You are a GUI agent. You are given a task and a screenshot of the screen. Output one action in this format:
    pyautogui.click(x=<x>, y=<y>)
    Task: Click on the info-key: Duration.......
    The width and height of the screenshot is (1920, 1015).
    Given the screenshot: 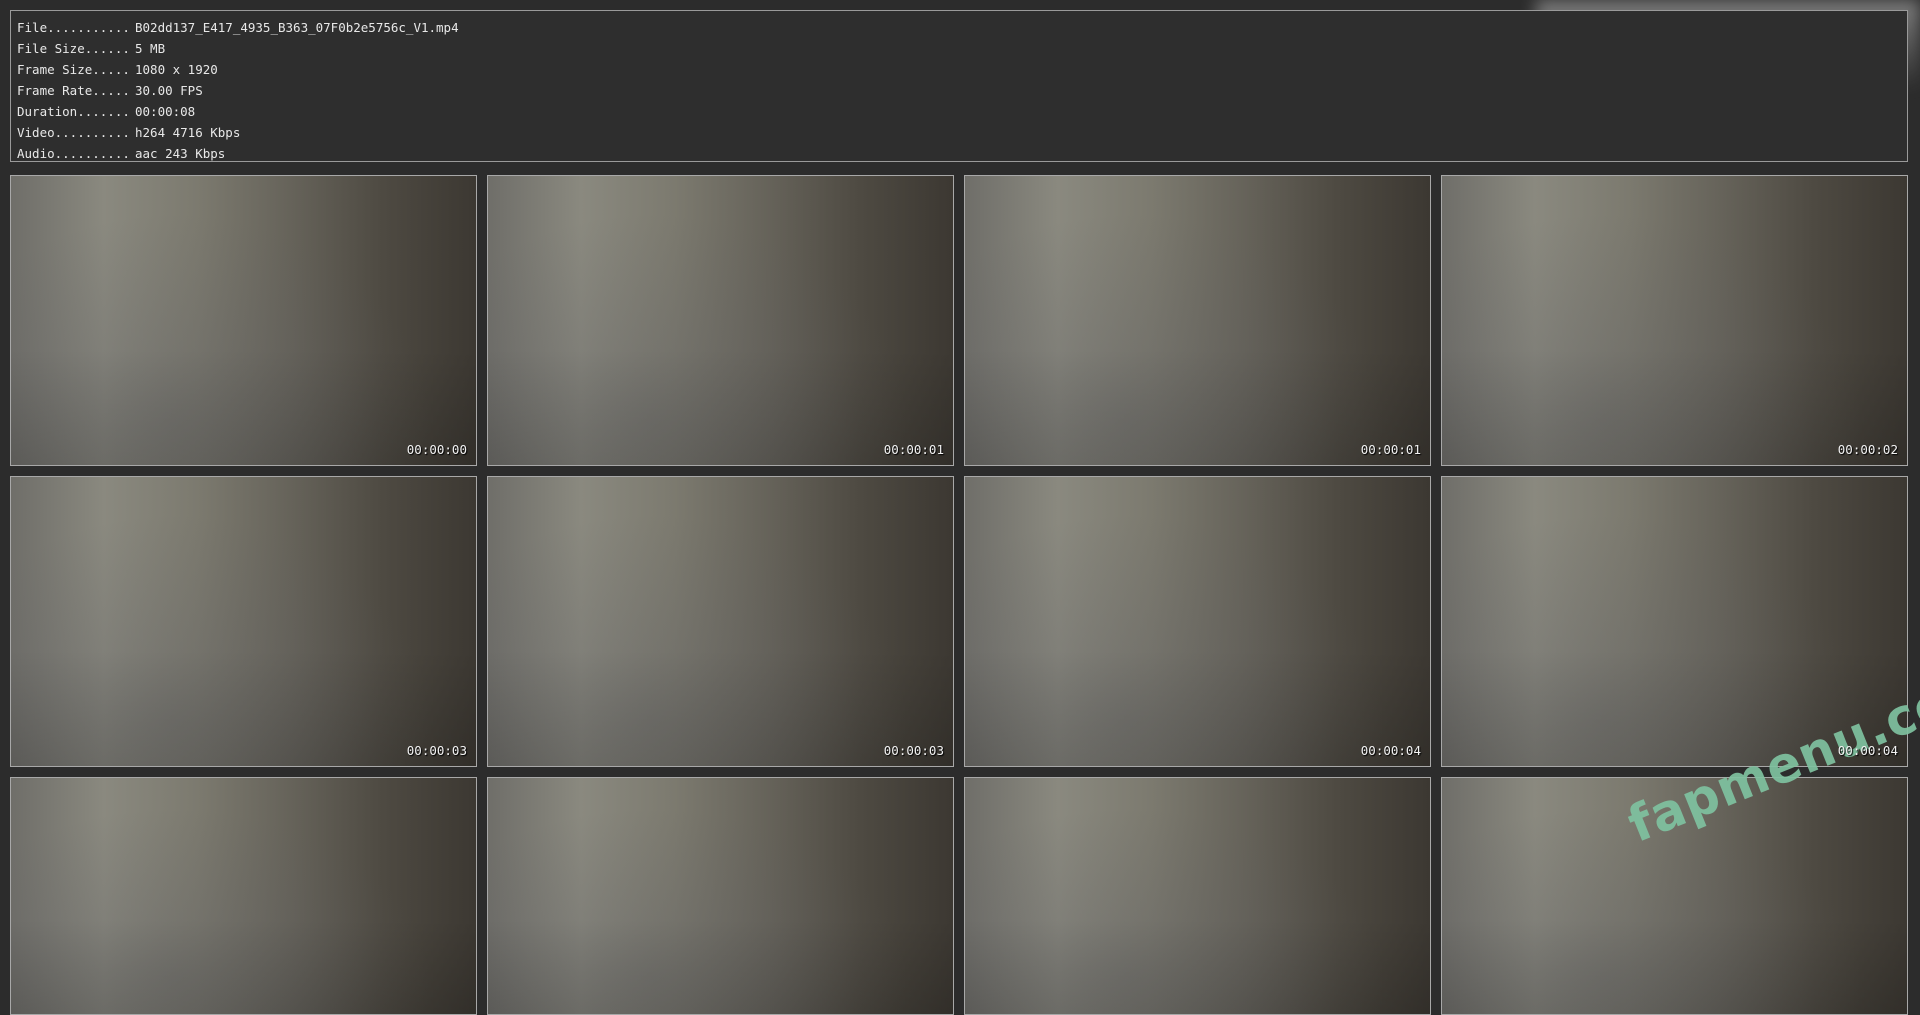 What is the action you would take?
    pyautogui.click(x=73, y=111)
    